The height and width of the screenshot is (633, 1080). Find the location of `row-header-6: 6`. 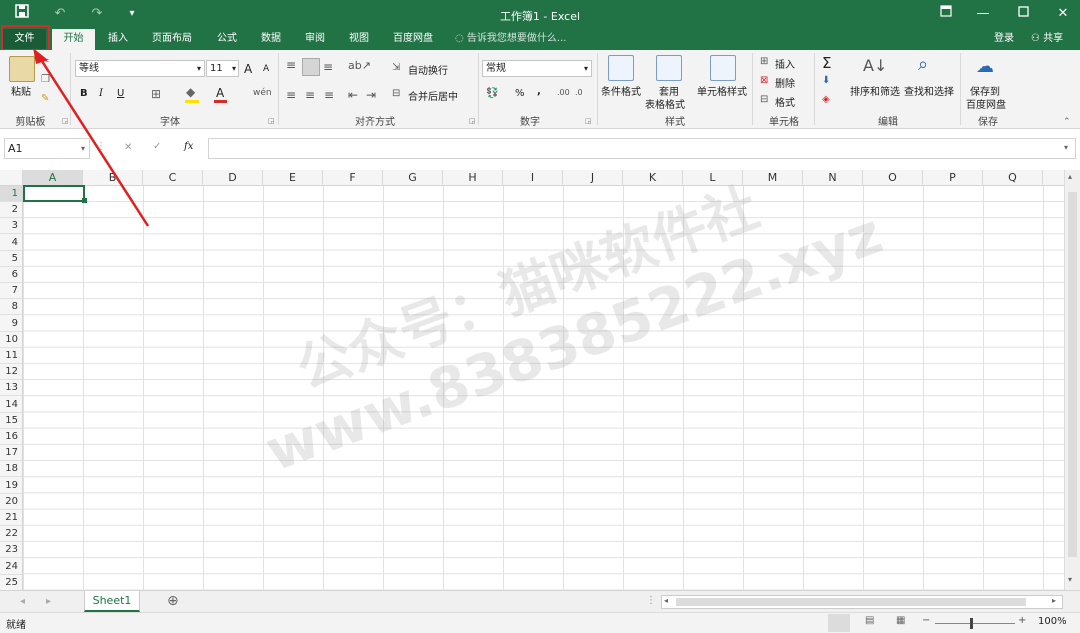

row-header-6: 6 is located at coordinates (11, 275).